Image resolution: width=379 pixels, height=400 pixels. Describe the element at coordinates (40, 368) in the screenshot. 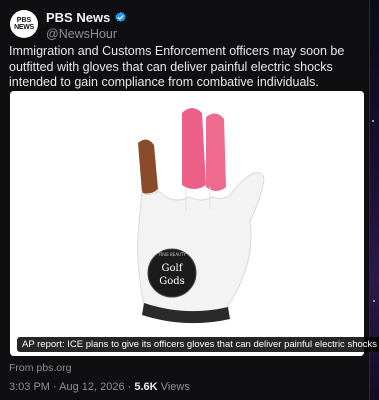

I see `link-source: From pbs.org` at that location.